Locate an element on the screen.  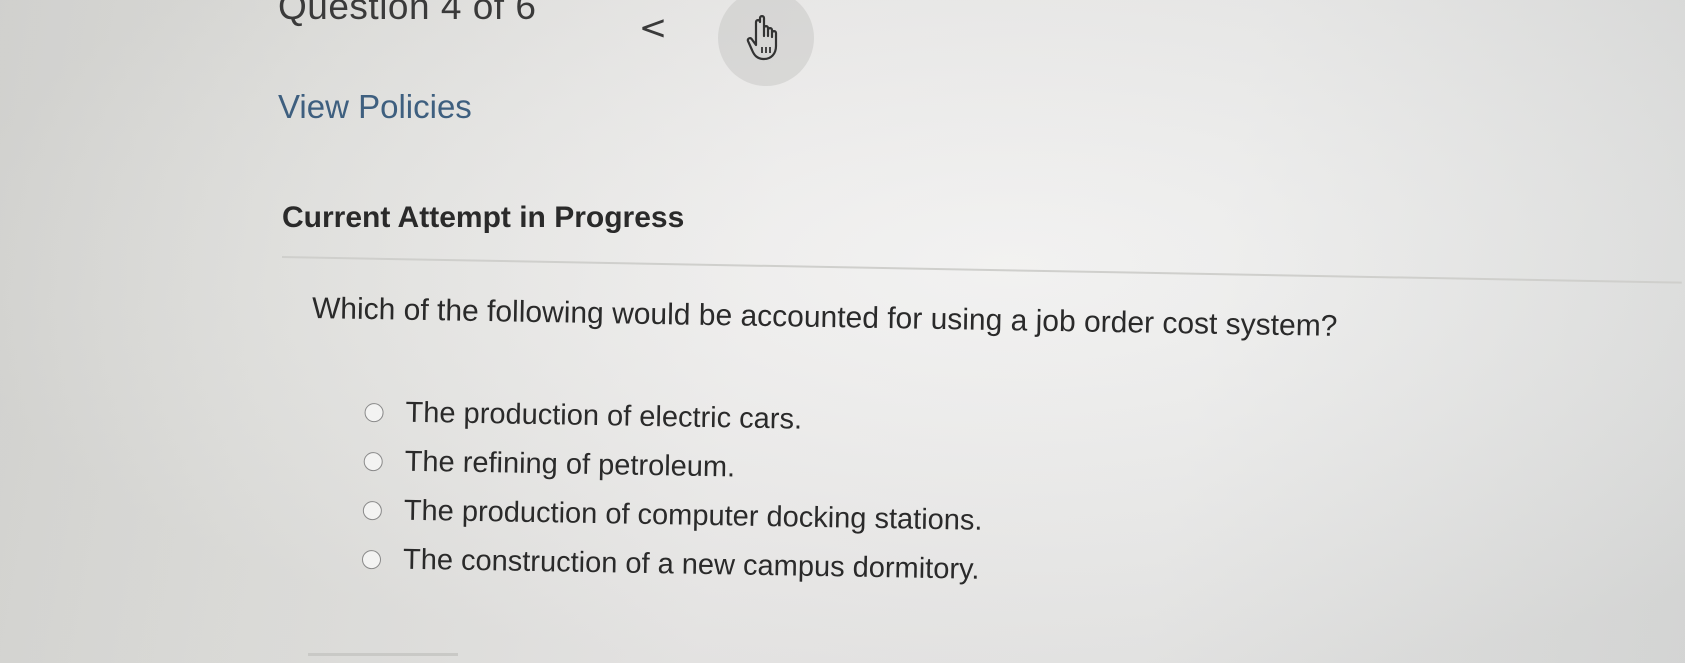
hand-pointer-glyph is located at coordinates (762, 38).